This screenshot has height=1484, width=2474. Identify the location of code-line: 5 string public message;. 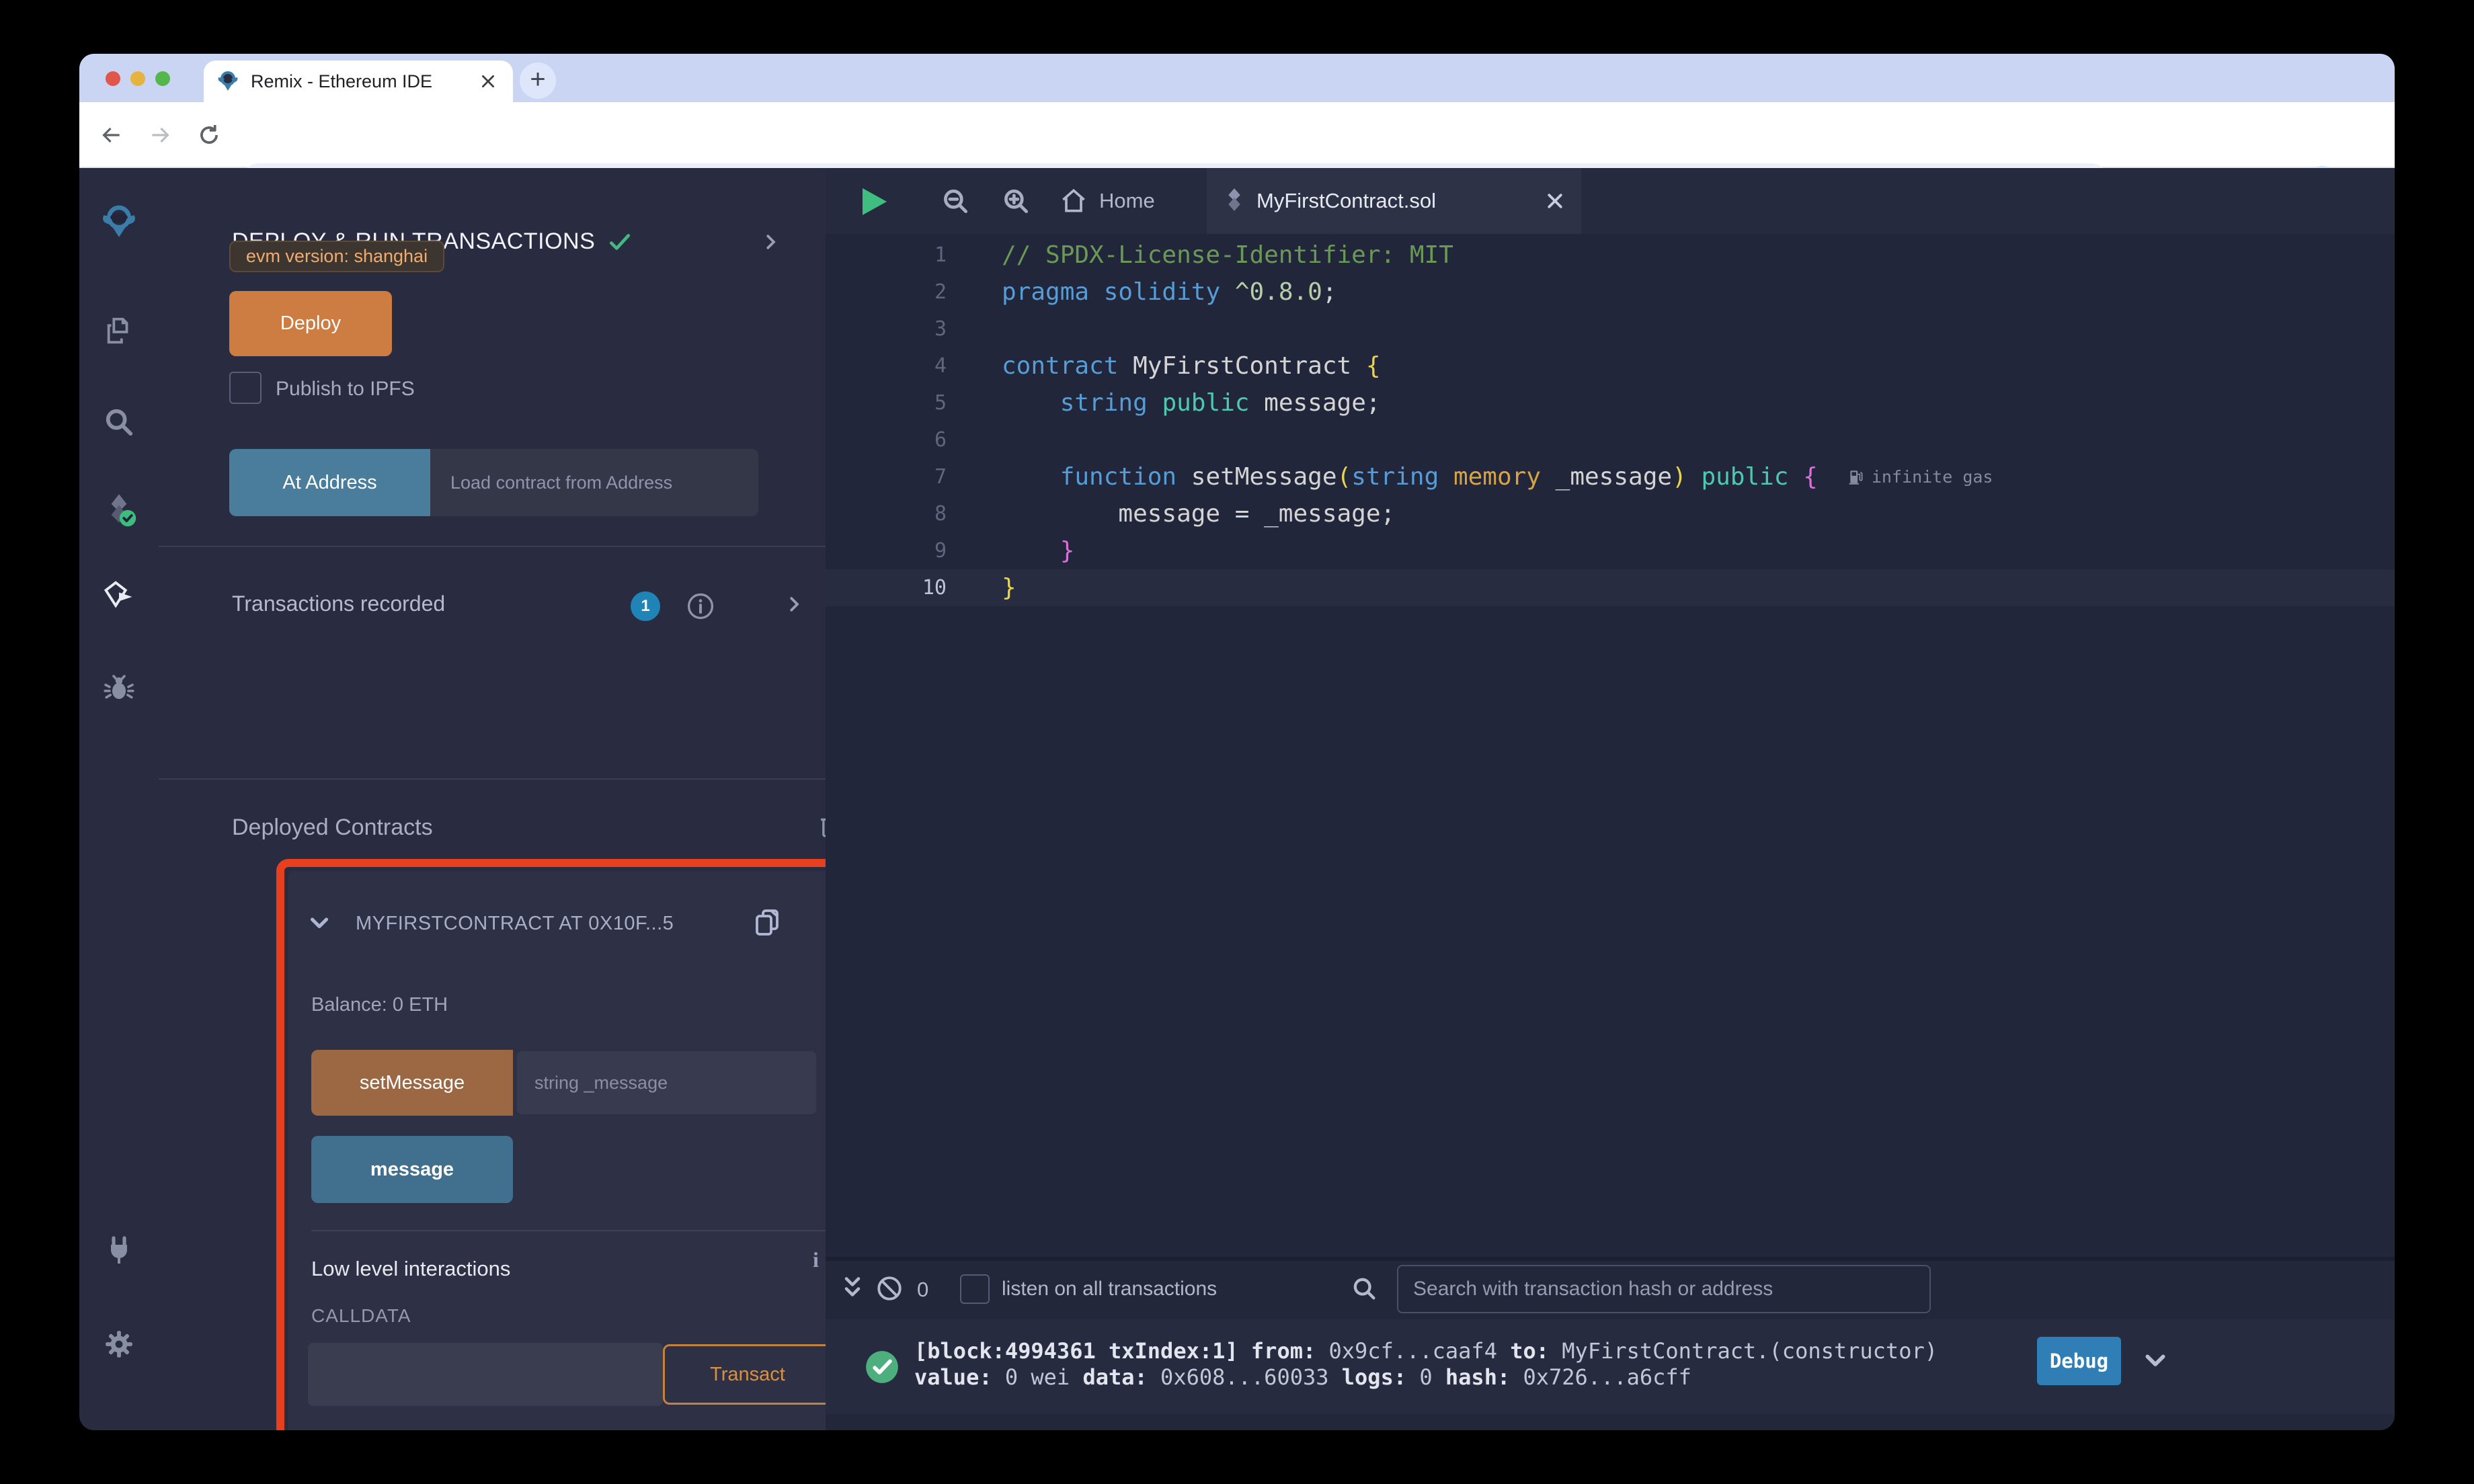
(1610, 402).